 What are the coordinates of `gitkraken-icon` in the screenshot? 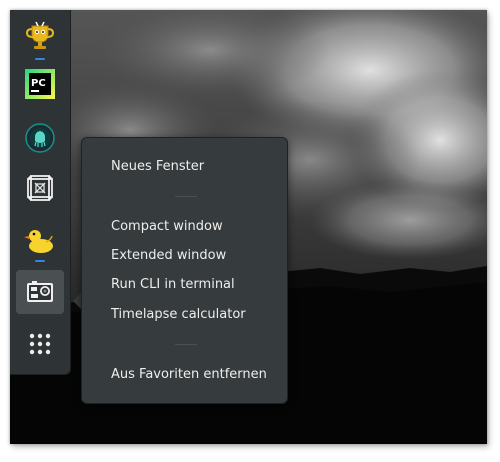 It's located at (40, 138).